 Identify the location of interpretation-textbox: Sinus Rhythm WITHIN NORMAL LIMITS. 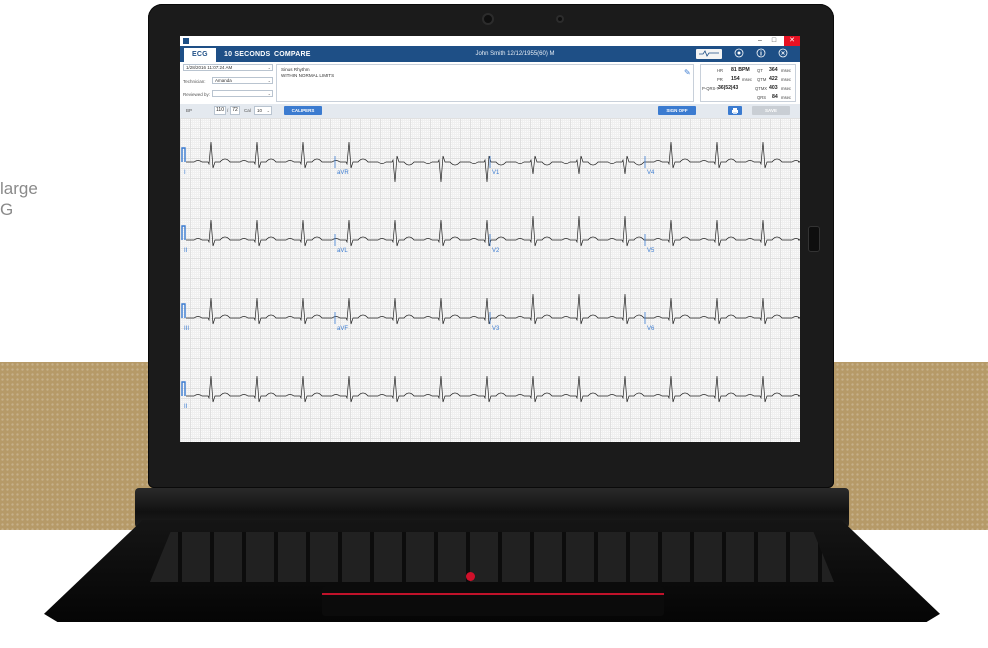
(485, 83).